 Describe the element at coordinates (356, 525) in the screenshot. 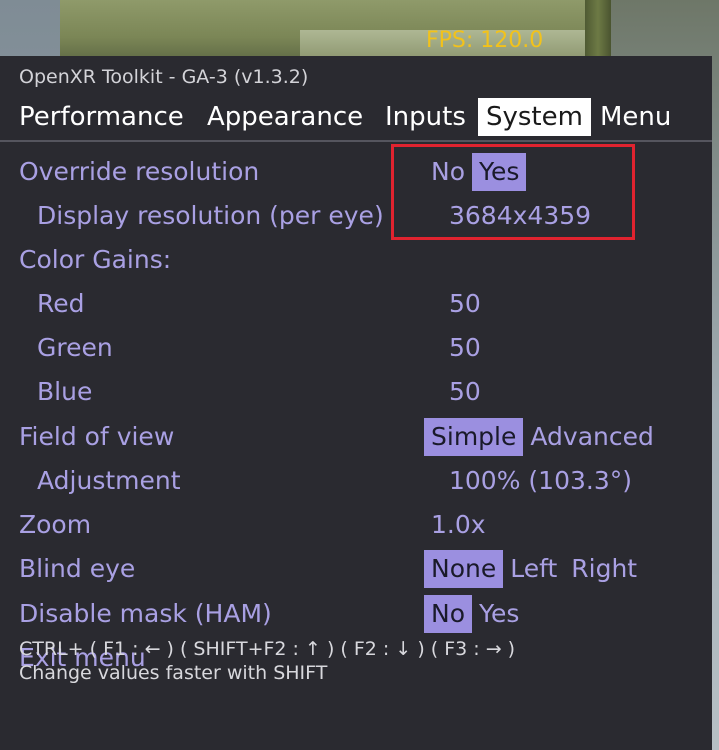

I see `setting-zoom: Zoom 1.0x` at that location.